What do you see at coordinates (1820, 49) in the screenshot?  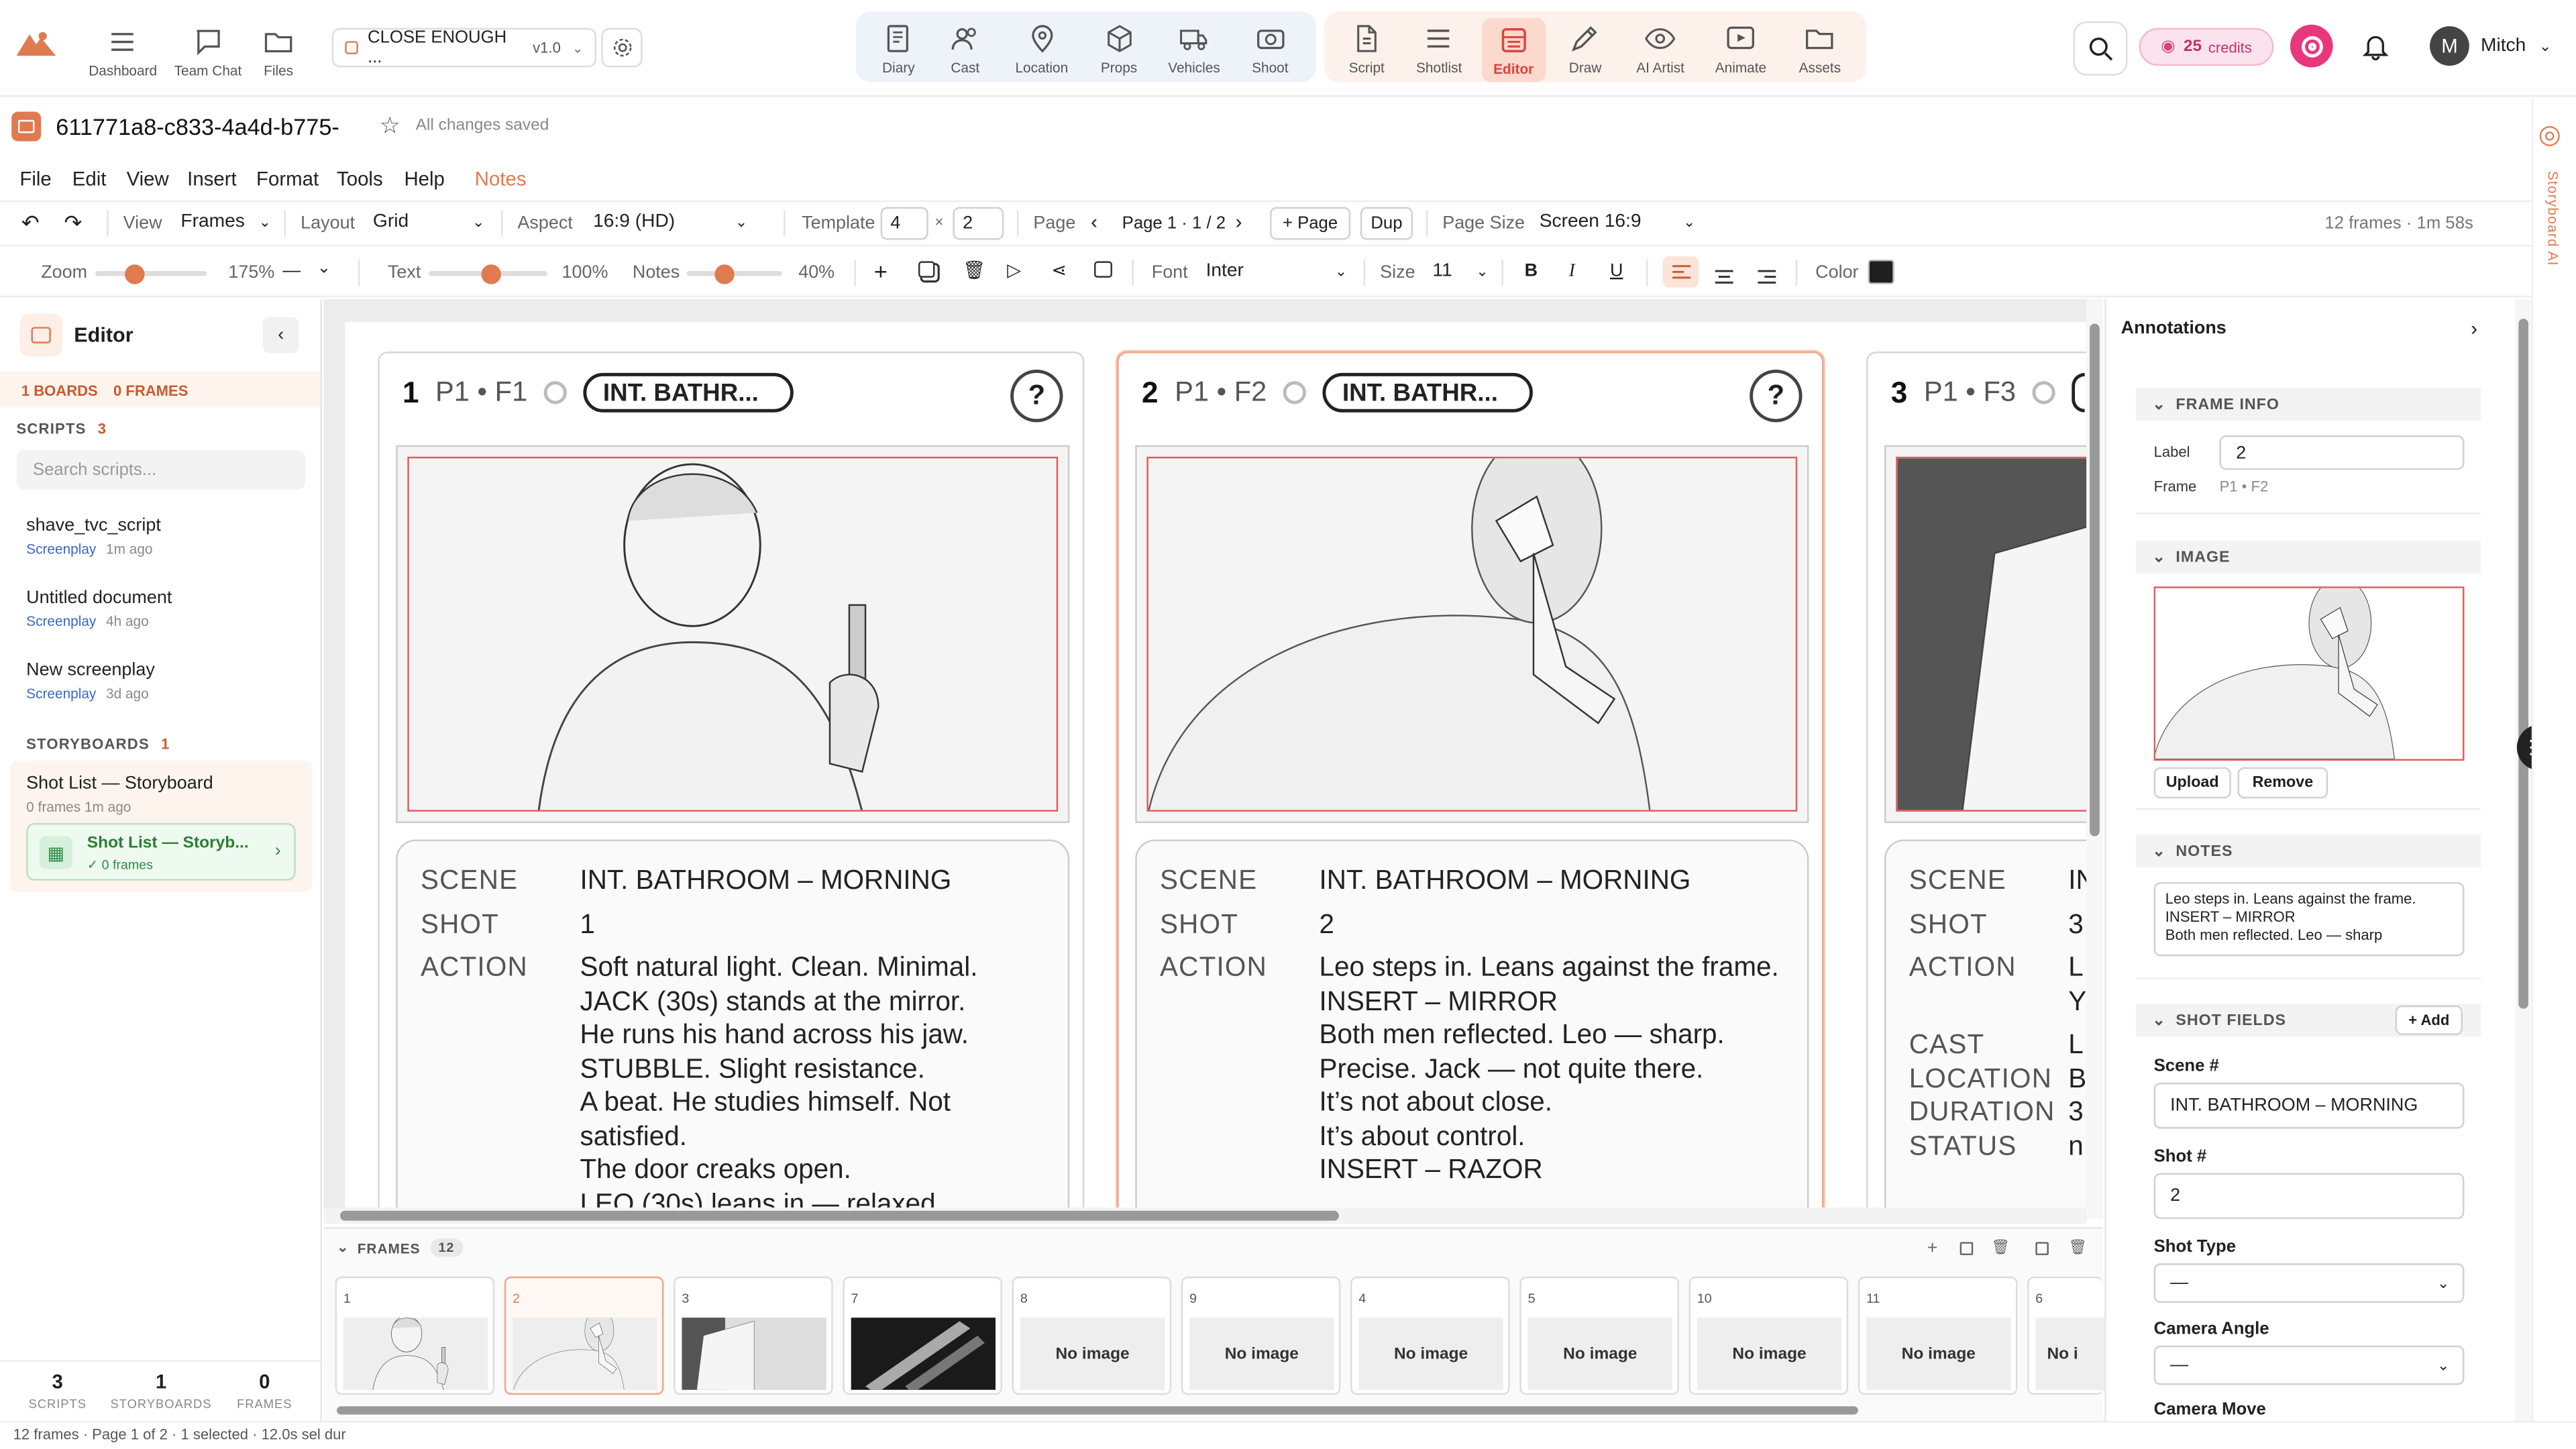 I see `nav-assets: Assets` at bounding box center [1820, 49].